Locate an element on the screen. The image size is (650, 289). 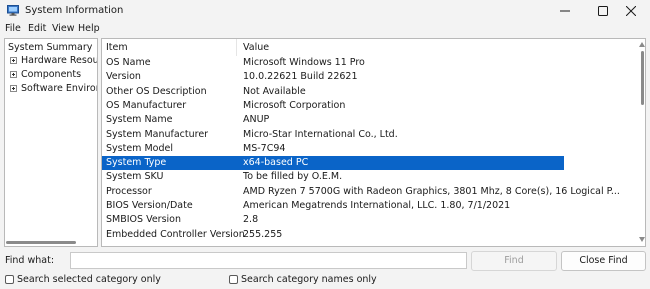
search-category-names-checkbox: Search category names only is located at coordinates (304, 280).